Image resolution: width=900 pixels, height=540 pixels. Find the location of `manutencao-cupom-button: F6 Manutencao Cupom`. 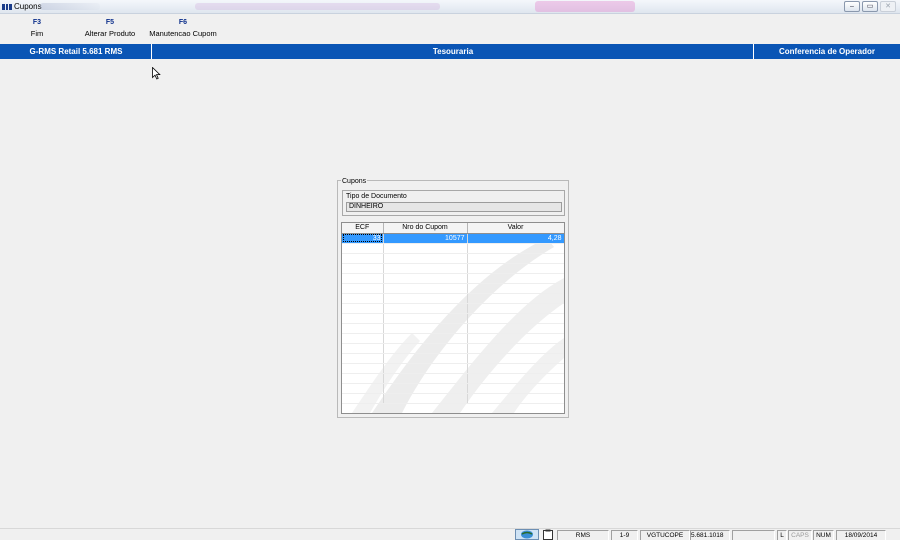

manutencao-cupom-button: F6 Manutencao Cupom is located at coordinates (183, 28).